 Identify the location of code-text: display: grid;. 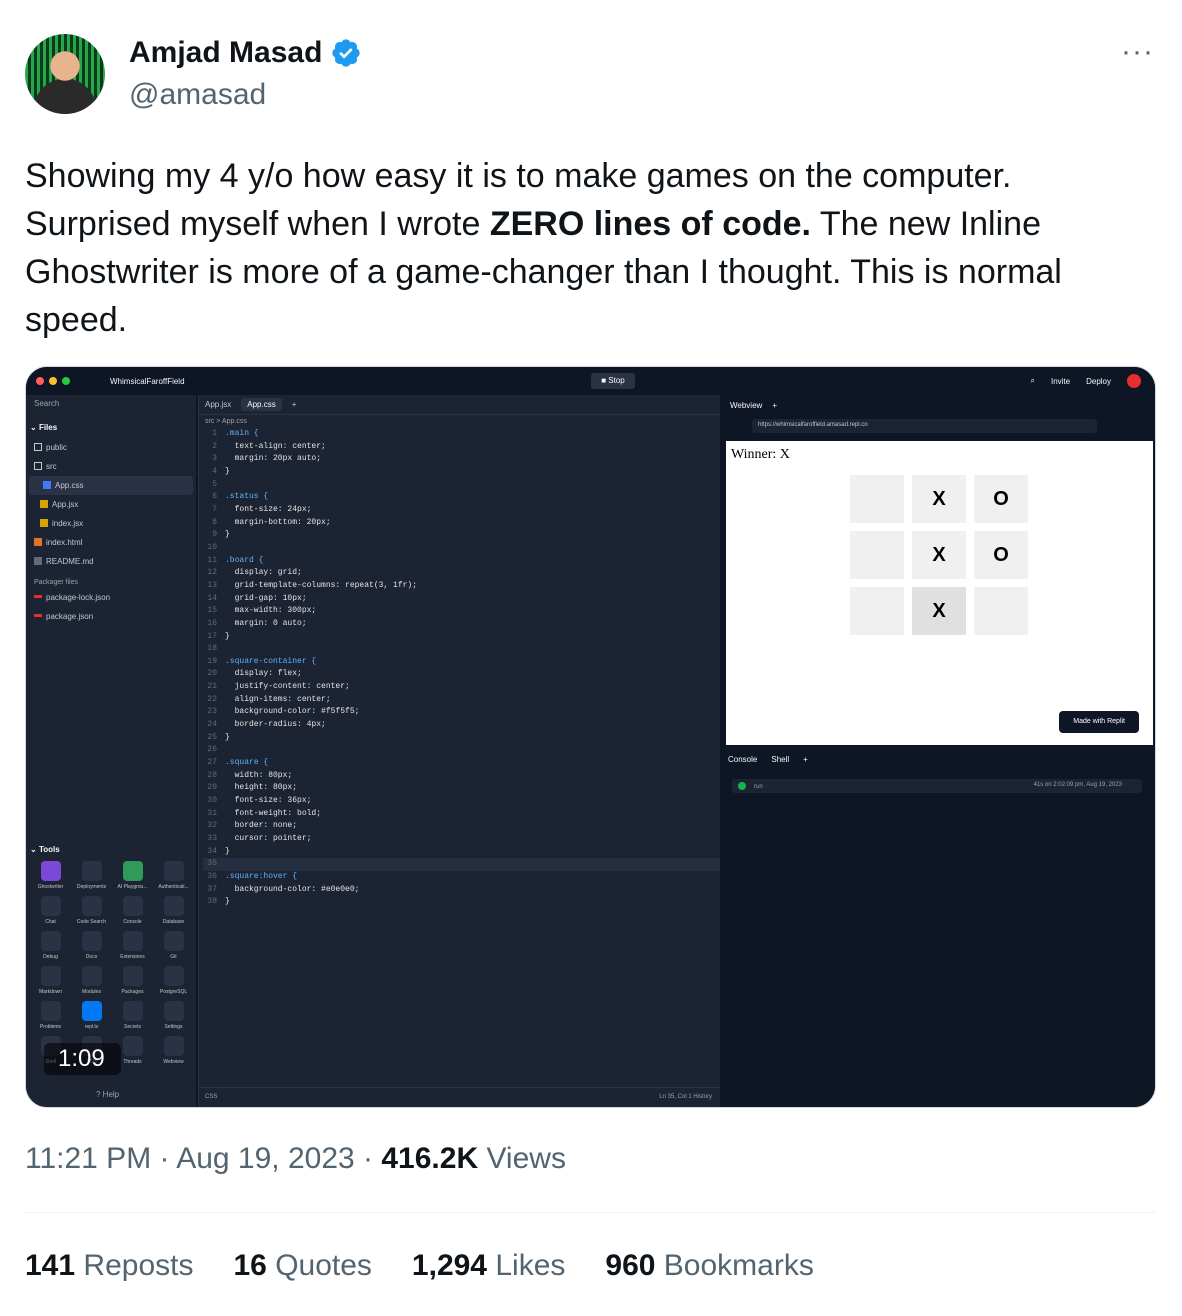
(263, 573).